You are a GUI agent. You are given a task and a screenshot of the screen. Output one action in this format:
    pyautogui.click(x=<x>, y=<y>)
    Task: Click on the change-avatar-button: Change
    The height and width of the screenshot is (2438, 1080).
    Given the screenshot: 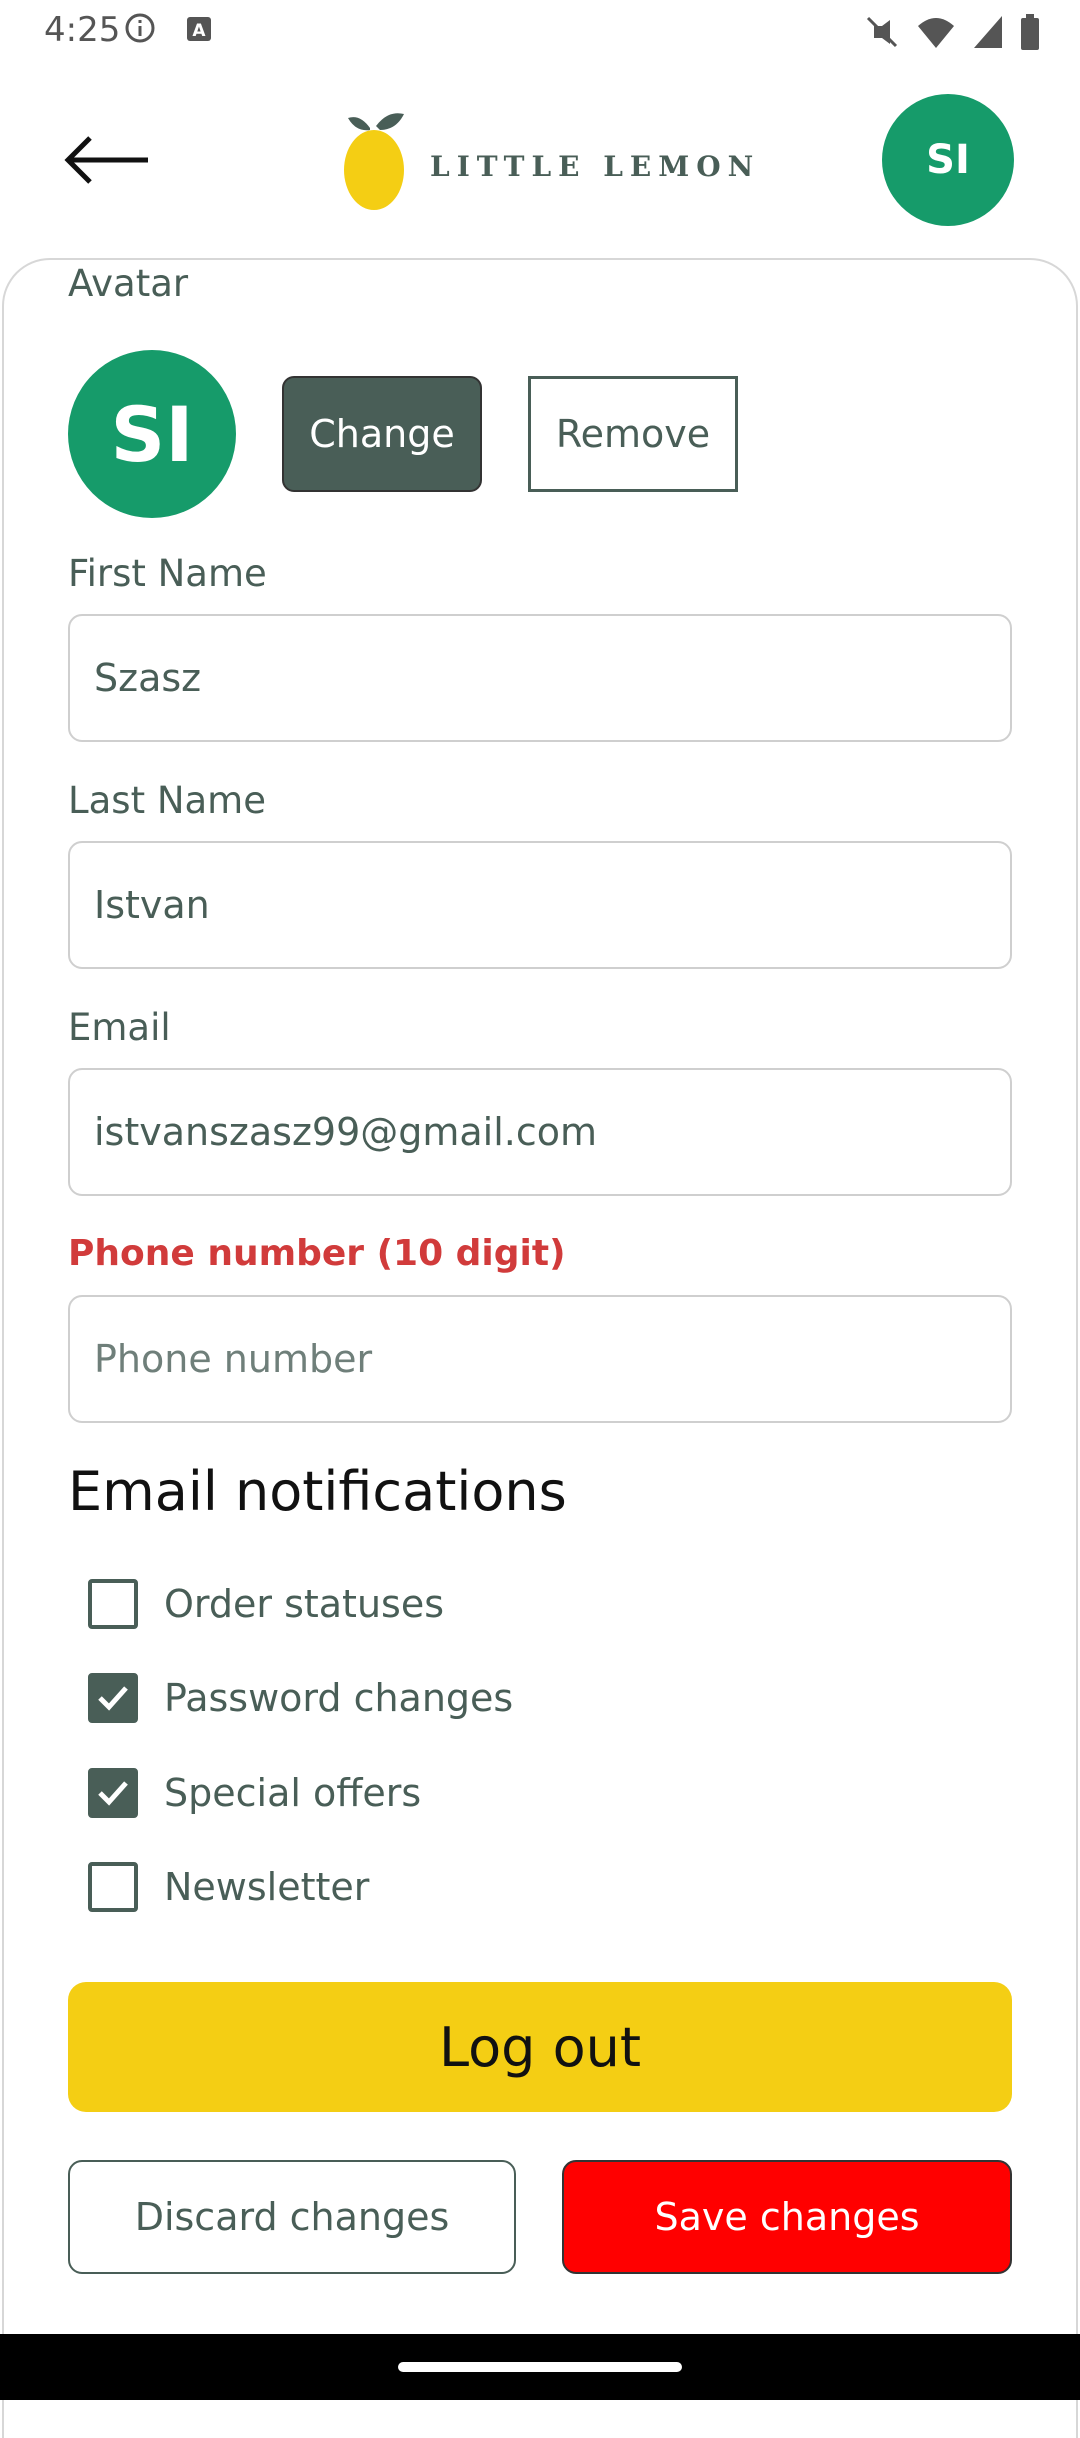 What is the action you would take?
    pyautogui.click(x=382, y=434)
    